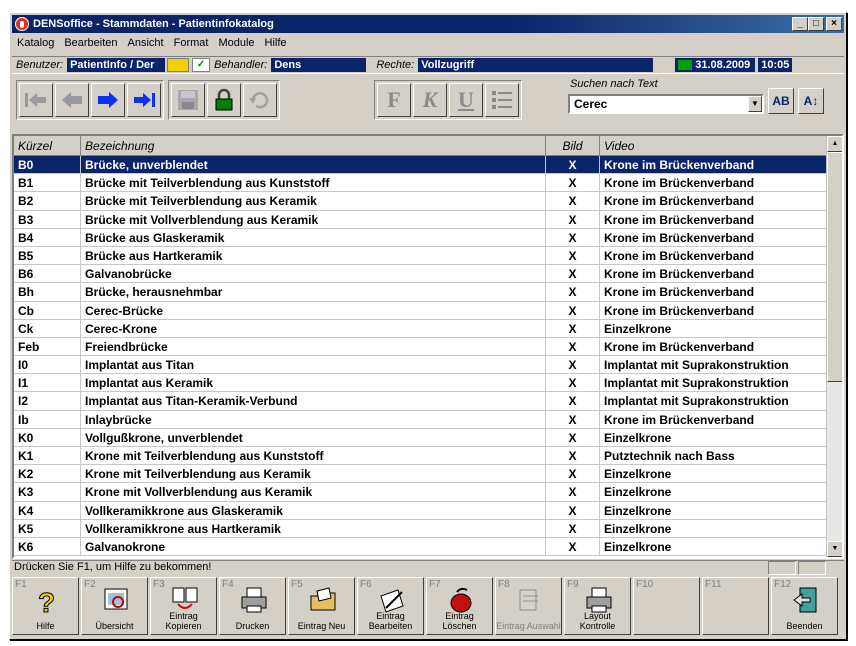 The height and width of the screenshot is (646, 856). Describe the element at coordinates (146, 43) in the screenshot. I see `menu-ansicht: Ansicht` at that location.